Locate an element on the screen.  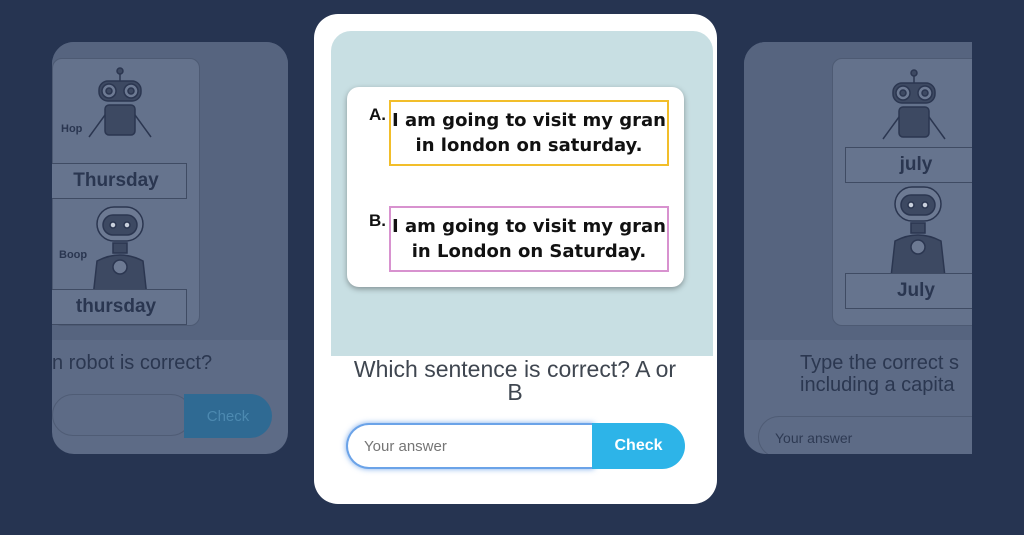
question-line: including a capita is located at coordinates (877, 385).